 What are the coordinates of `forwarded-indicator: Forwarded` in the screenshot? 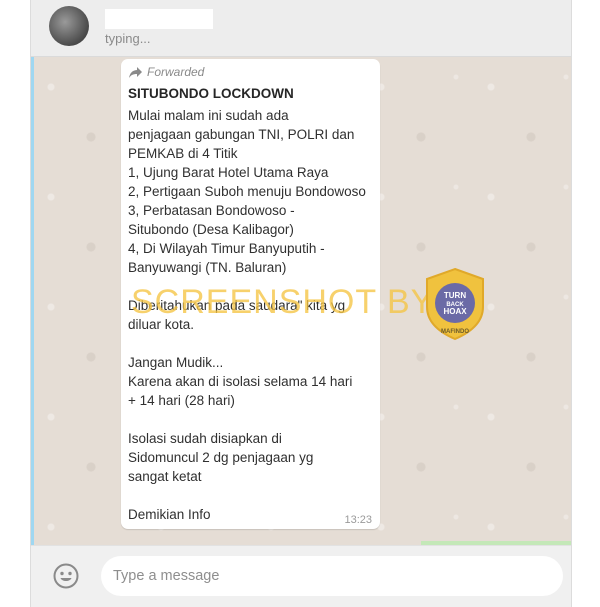 It's located at (166, 72).